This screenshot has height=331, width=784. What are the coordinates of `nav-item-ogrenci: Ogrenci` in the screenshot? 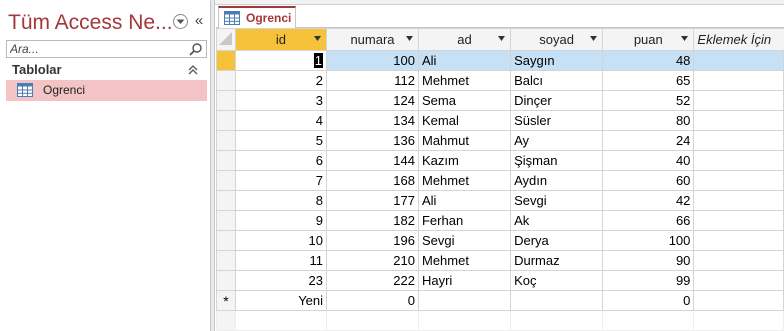 It's located at (106, 90).